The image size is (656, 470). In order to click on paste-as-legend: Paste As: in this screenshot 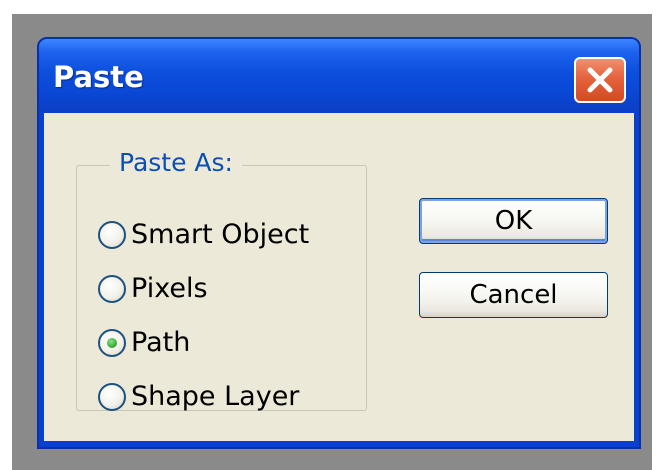, I will do `click(176, 163)`.